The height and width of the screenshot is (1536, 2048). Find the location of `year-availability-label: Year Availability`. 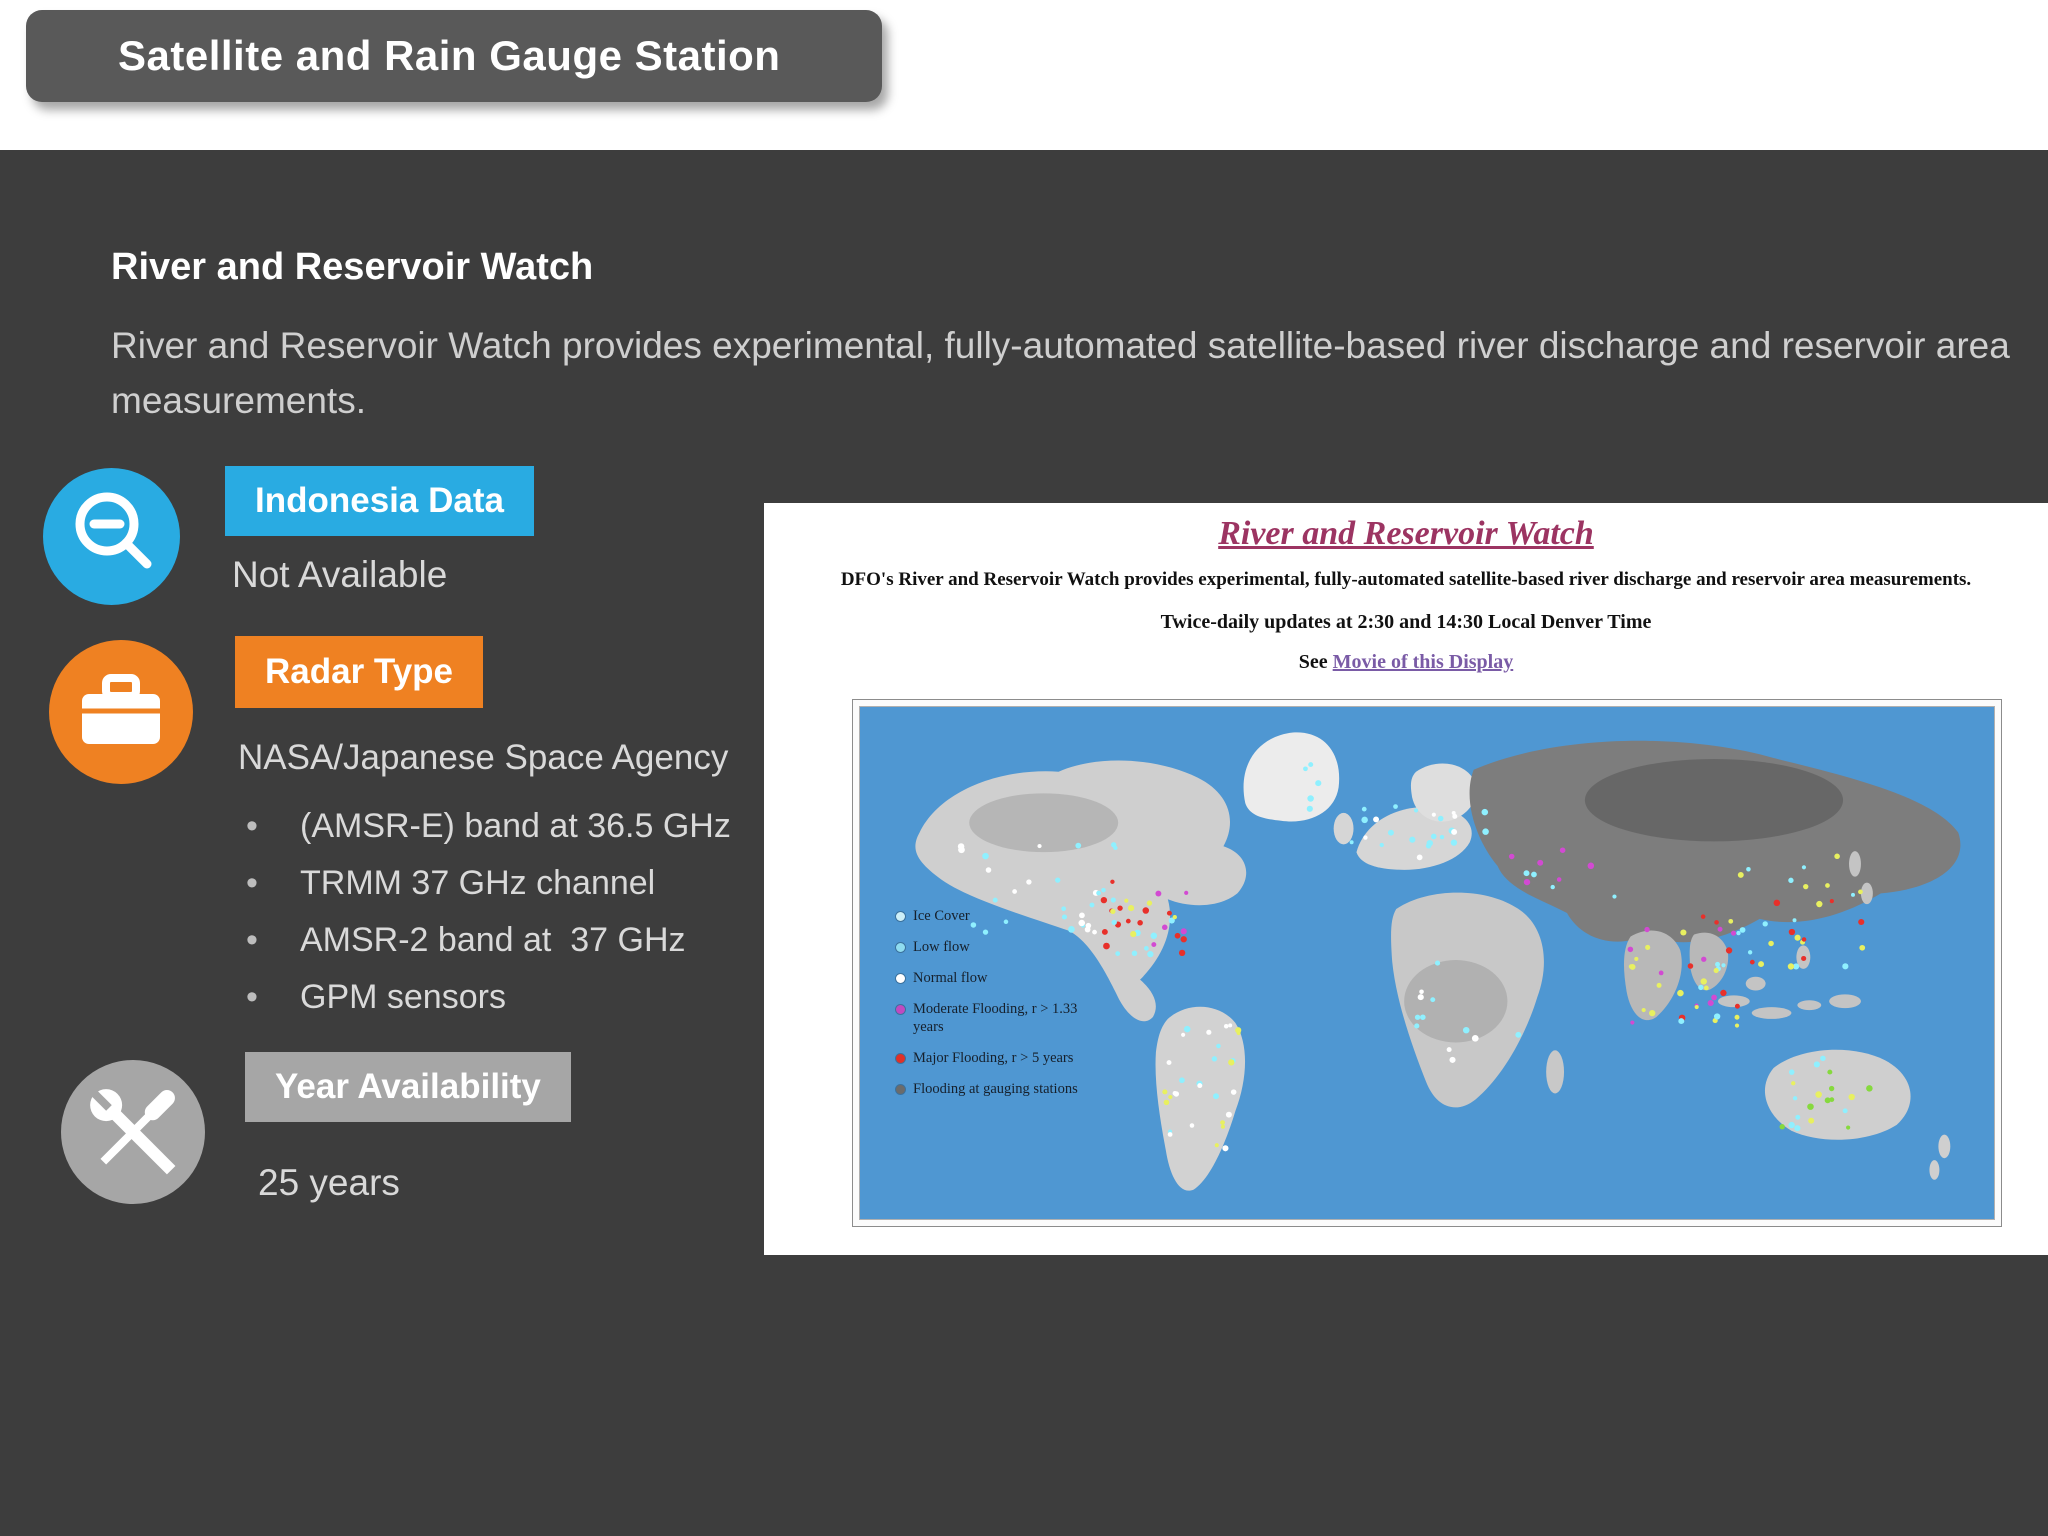

year-availability-label: Year Availability is located at coordinates (408, 1087).